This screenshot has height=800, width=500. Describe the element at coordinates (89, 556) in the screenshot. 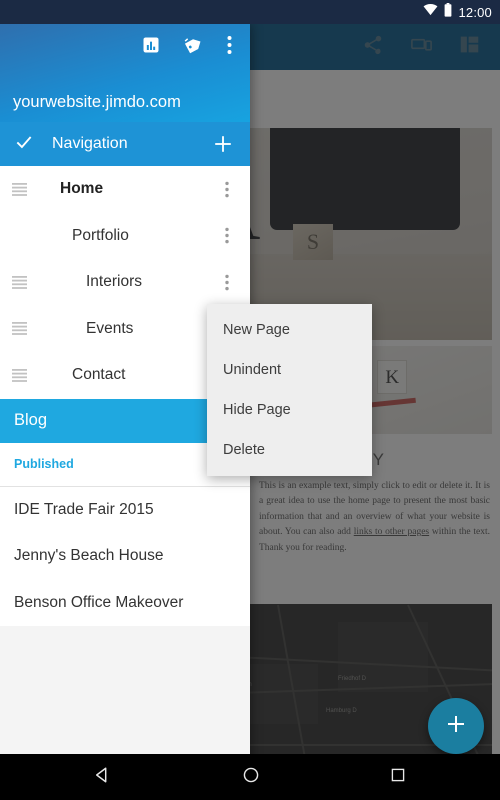

I see `blog-post-title: Jenny's Beach House` at that location.